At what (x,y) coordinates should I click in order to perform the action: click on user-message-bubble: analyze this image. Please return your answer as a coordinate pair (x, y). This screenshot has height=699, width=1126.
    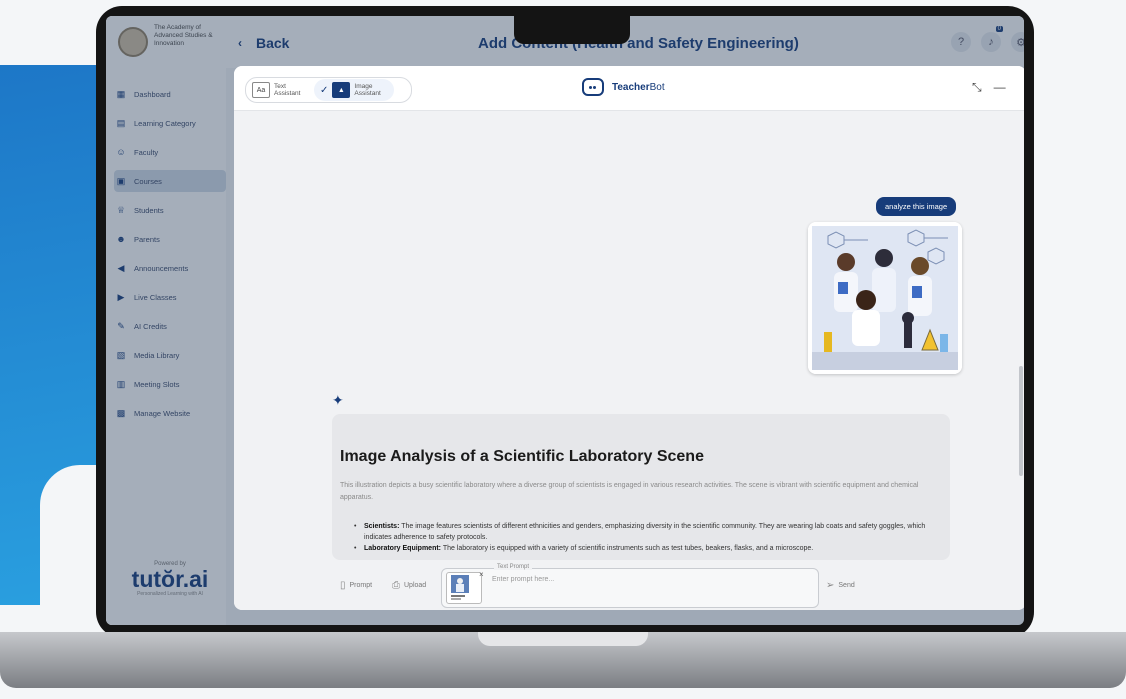
    Looking at the image, I should click on (916, 206).